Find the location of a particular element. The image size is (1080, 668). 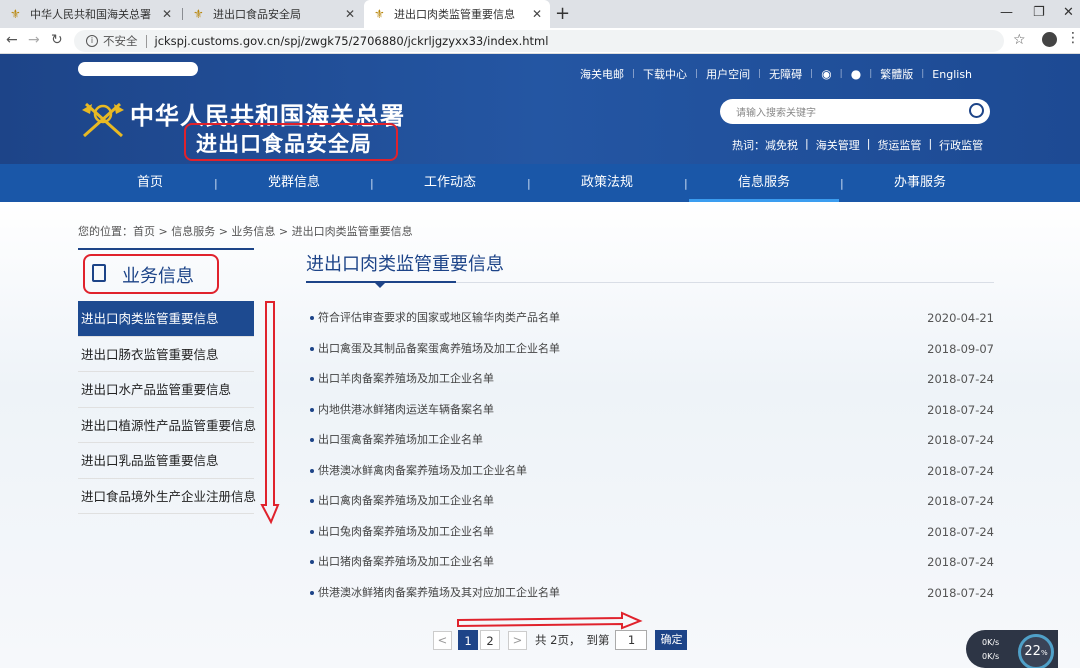

list-item: 供港澳冰鲜猪肉备案养殖场及其对应加工企业名单 2018-07-24 is located at coordinates (652, 593).